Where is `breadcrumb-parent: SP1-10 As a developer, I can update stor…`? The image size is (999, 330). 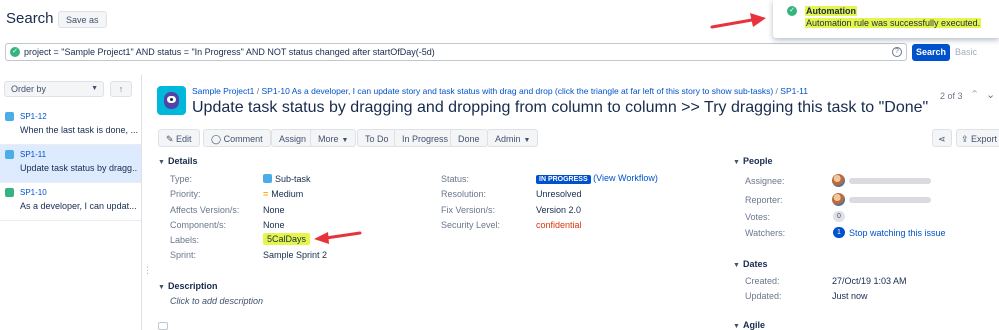
breadcrumb-parent: SP1-10 As a developer, I can update stor… is located at coordinates (517, 91).